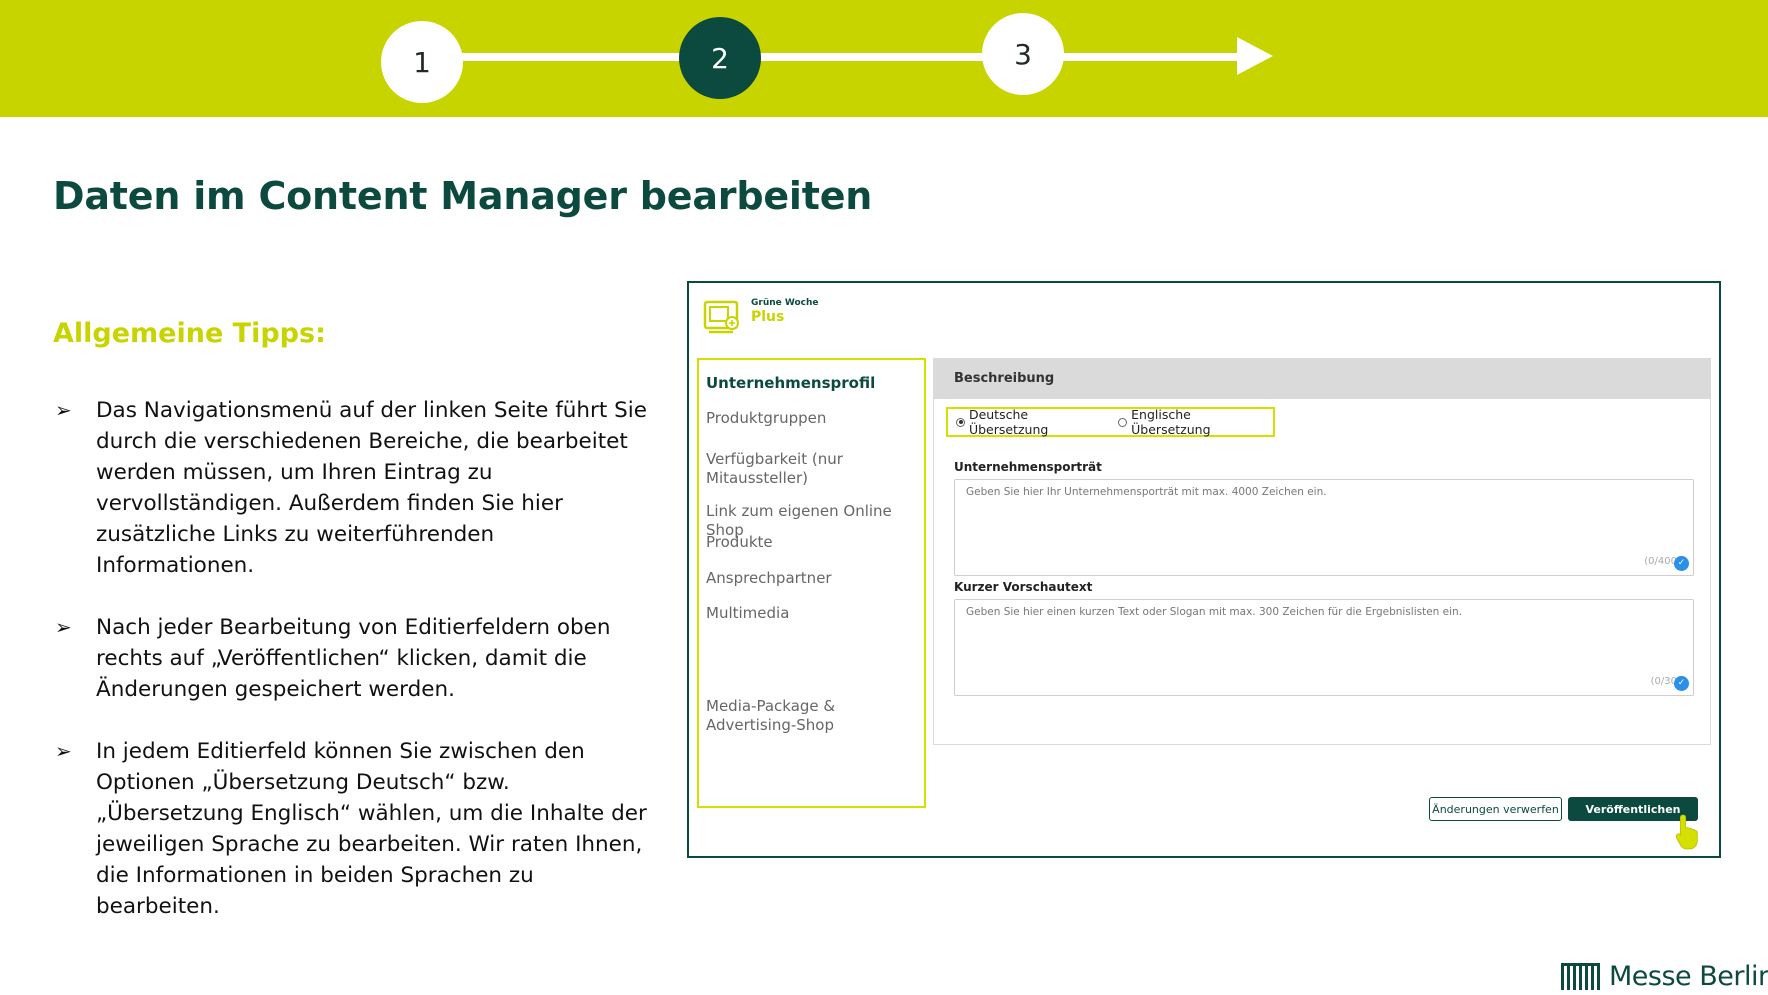 The image size is (1768, 995). I want to click on step-2-current: 2, so click(720, 58).